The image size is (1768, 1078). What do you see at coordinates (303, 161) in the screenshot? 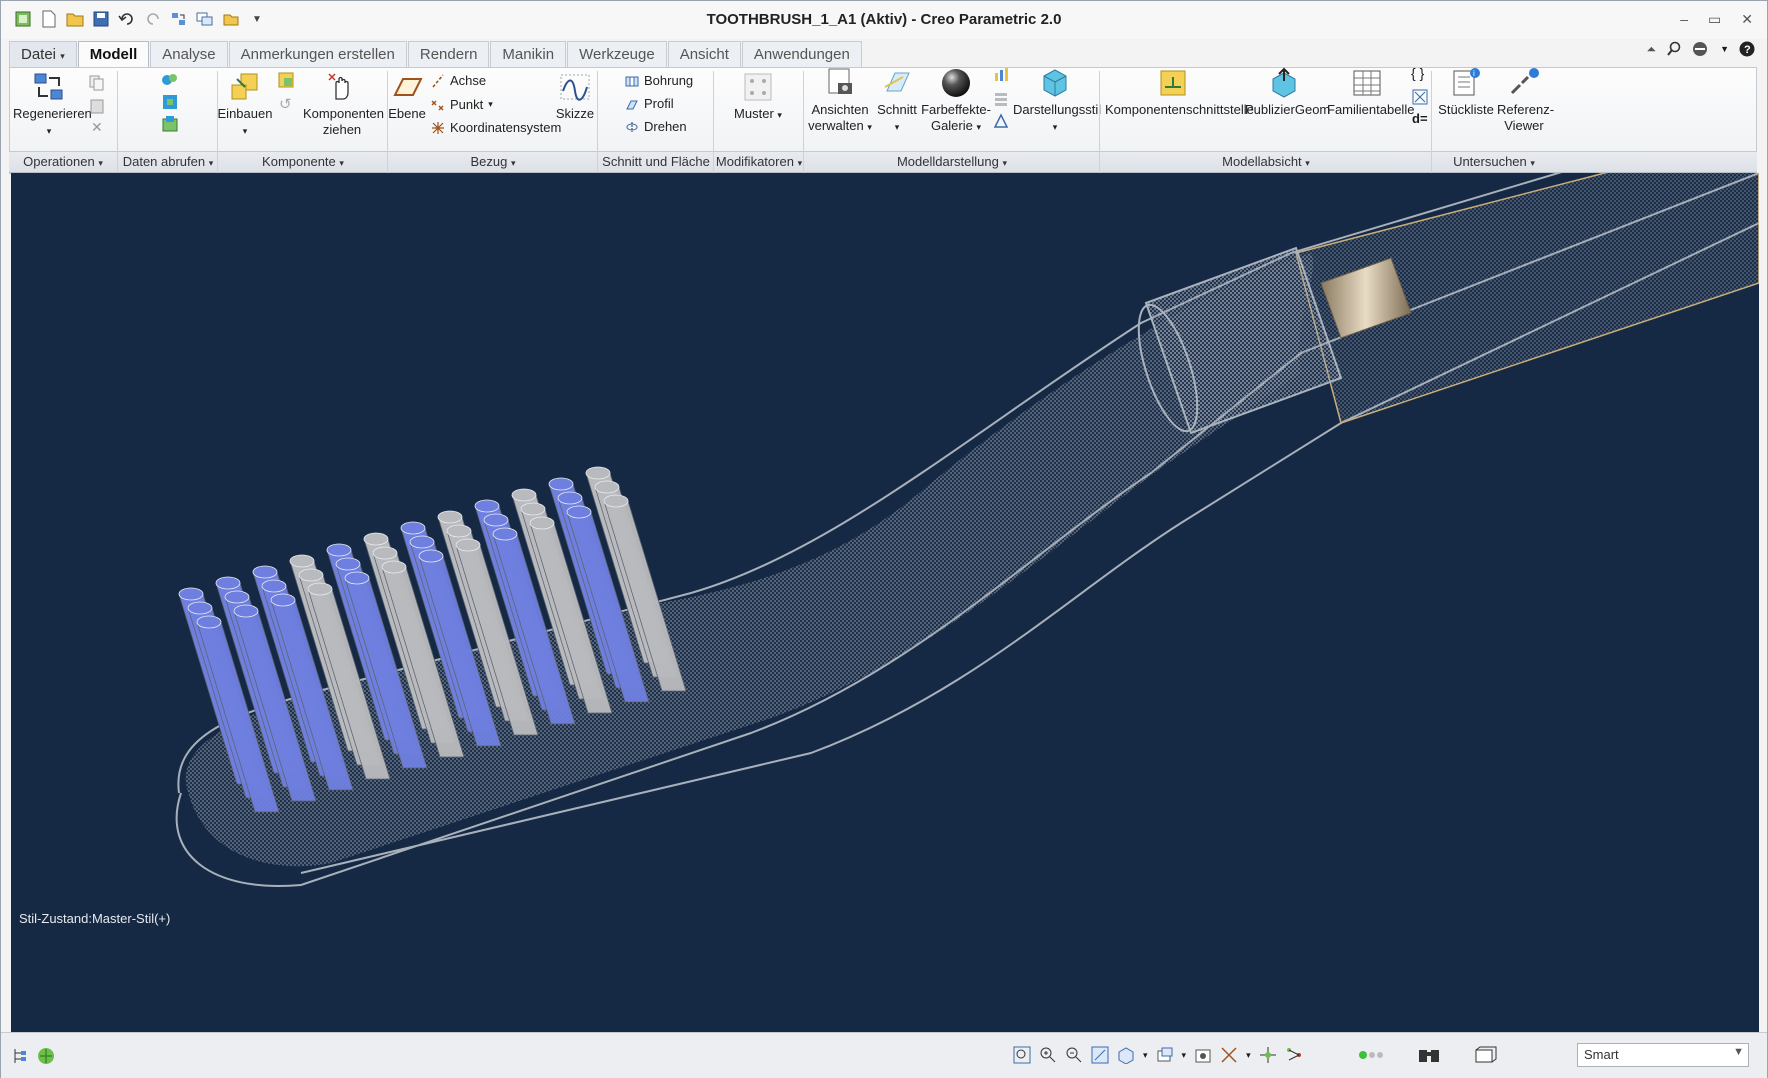
I see `group-komponente: Komponente ▾` at bounding box center [303, 161].